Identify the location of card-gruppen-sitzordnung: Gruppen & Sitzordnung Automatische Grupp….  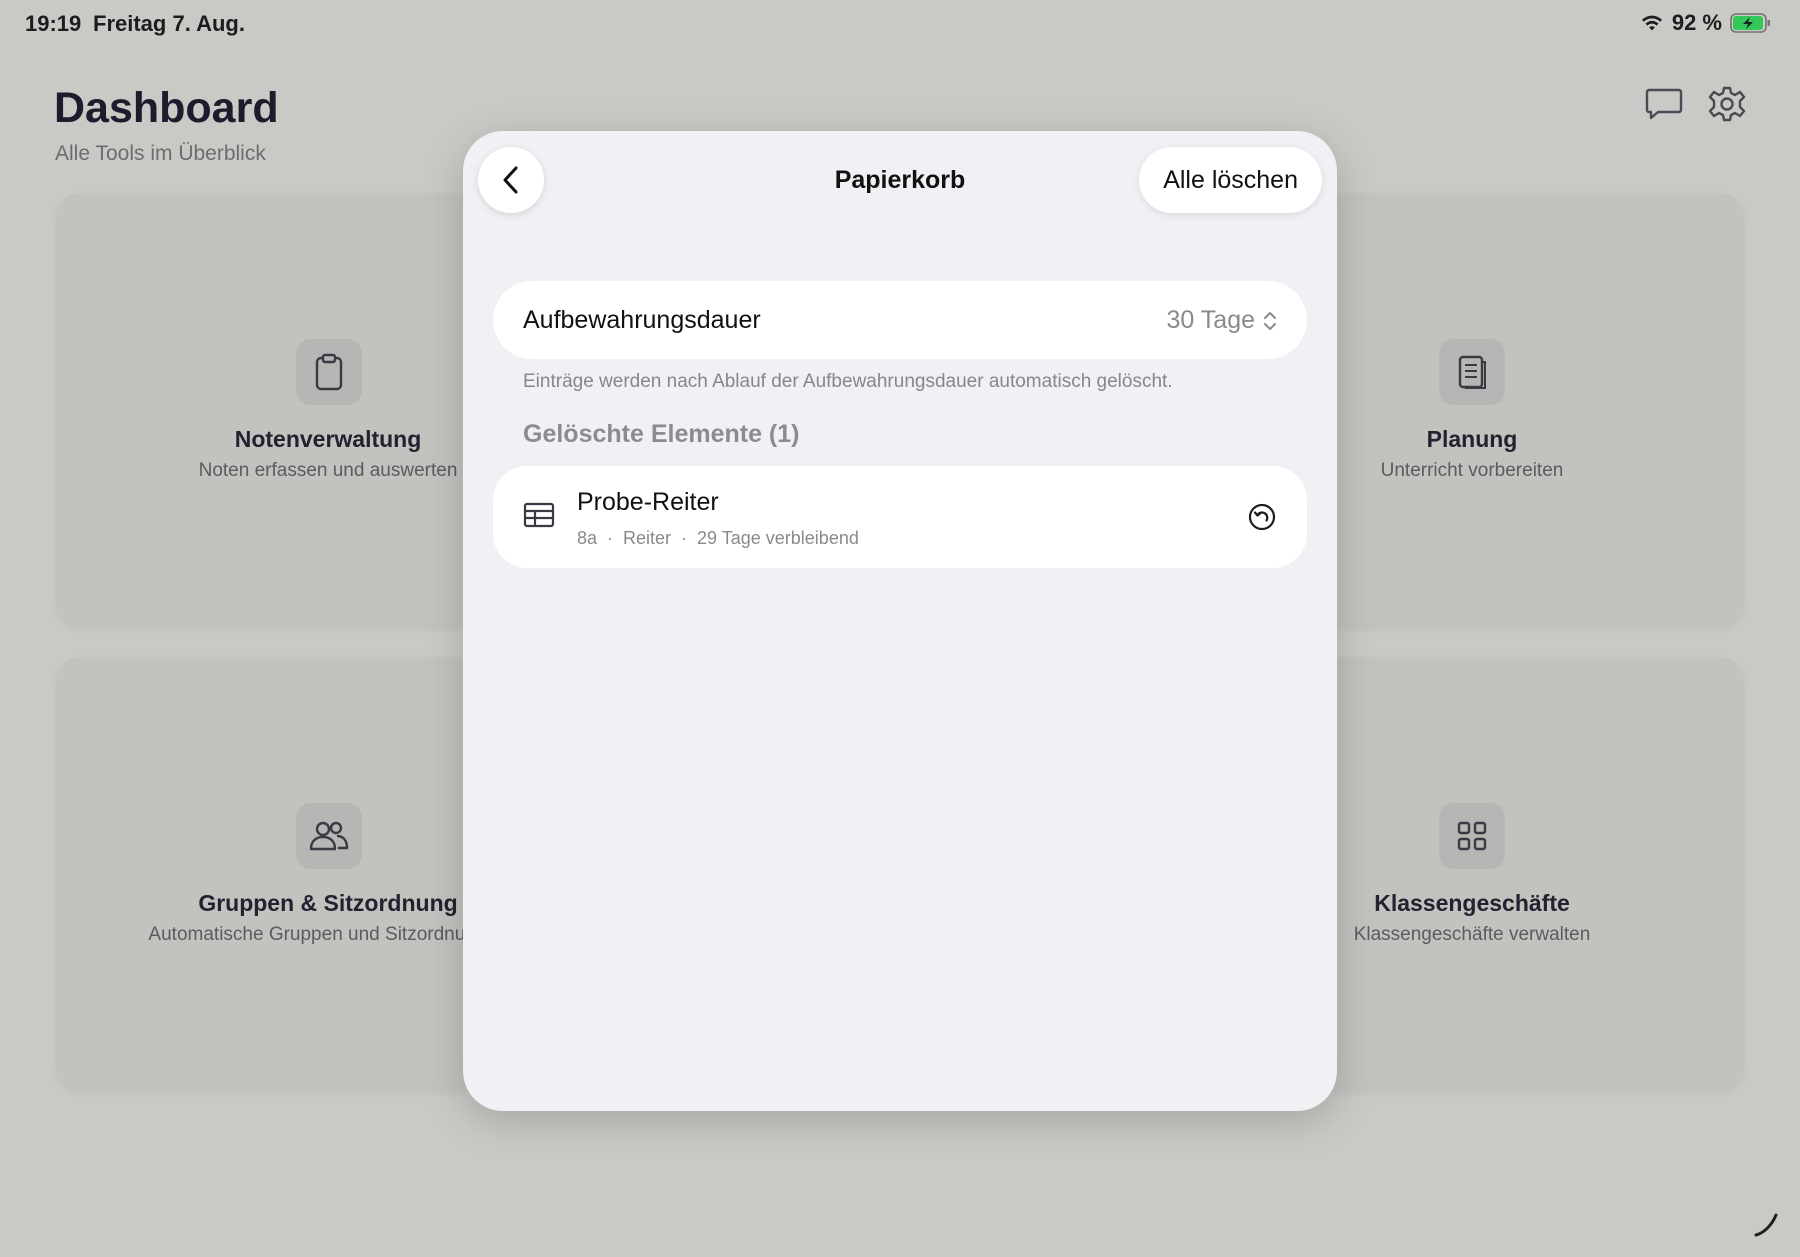
(282, 874).